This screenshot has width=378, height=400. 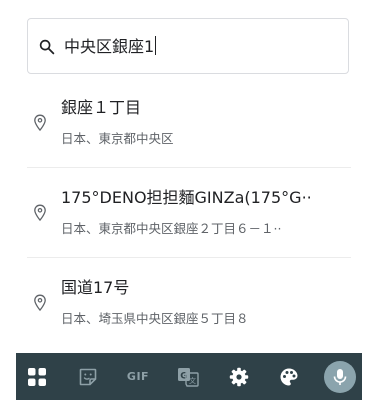 I want to click on settings-button, so click(x=239, y=376).